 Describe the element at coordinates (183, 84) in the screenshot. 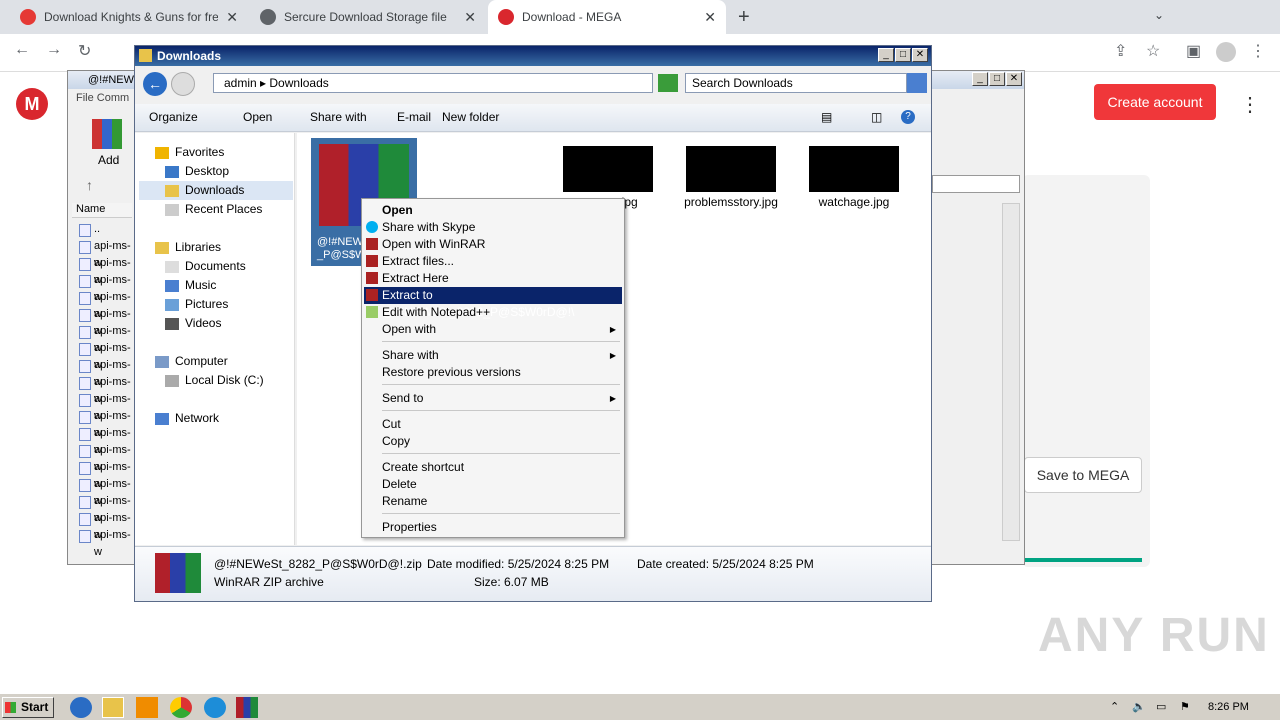

I see `forward-icon` at that location.